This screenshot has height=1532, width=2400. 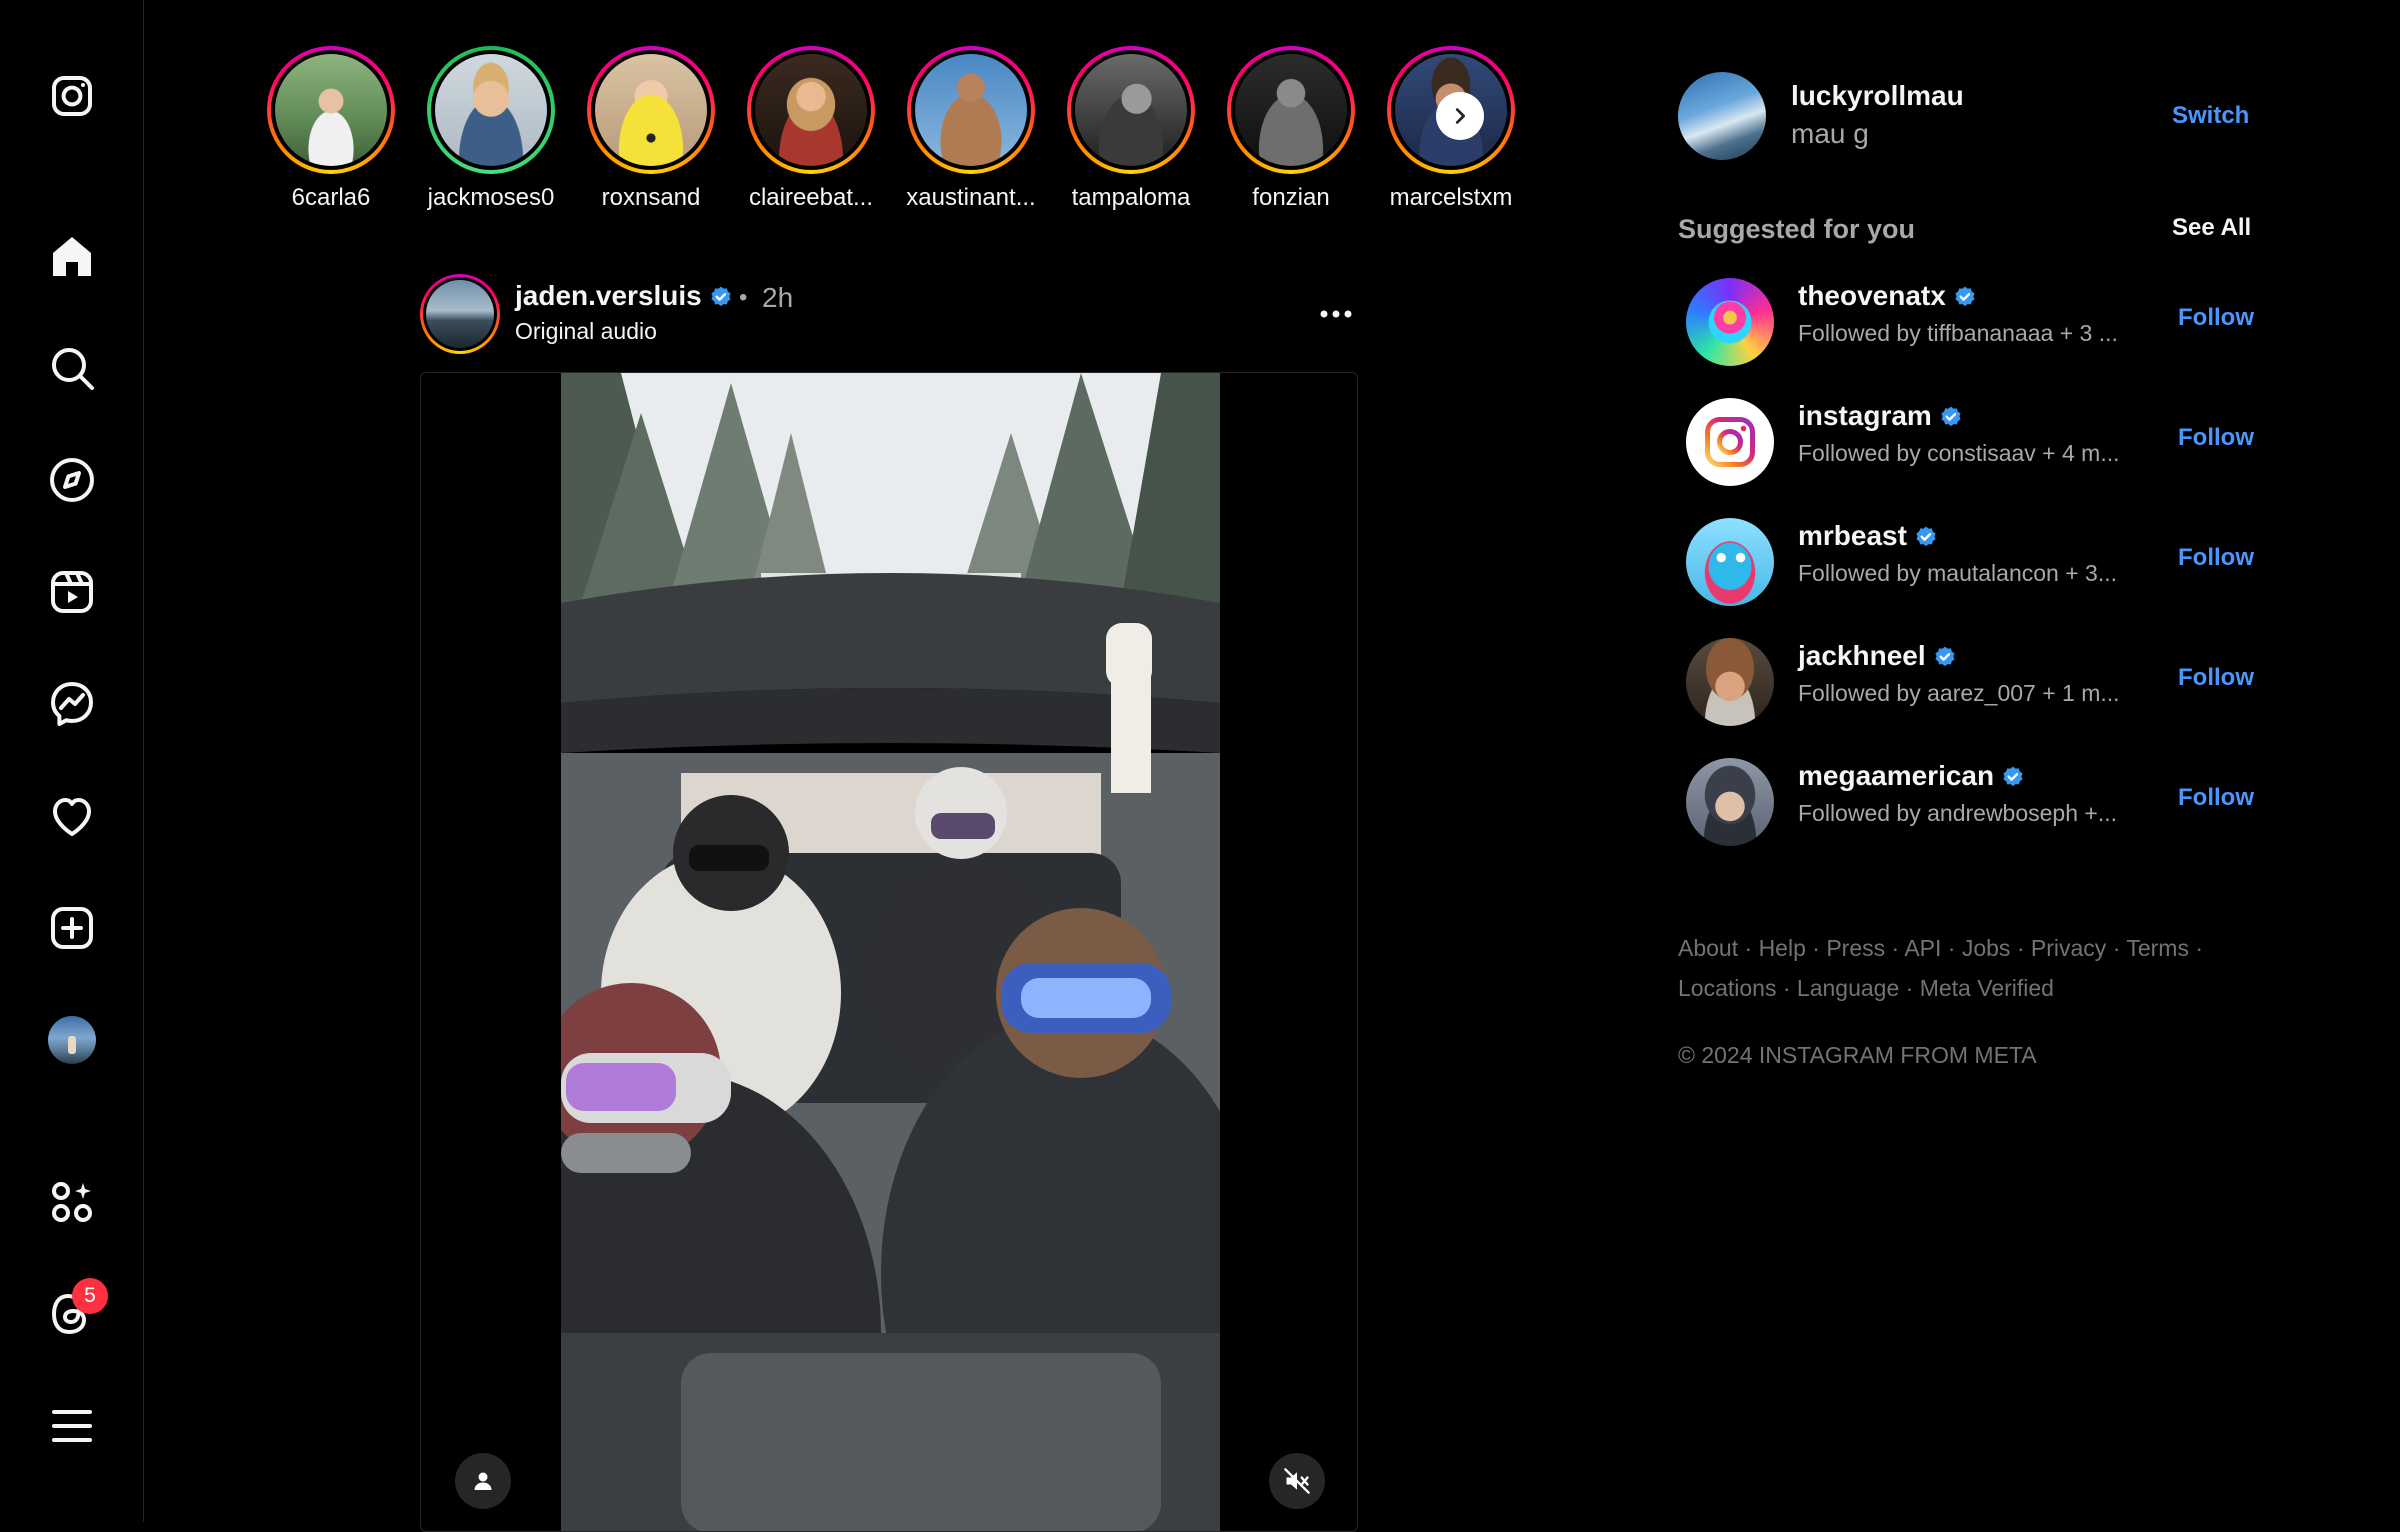 What do you see at coordinates (1877, 96) in the screenshot?
I see `current-username: luckyrollmau` at bounding box center [1877, 96].